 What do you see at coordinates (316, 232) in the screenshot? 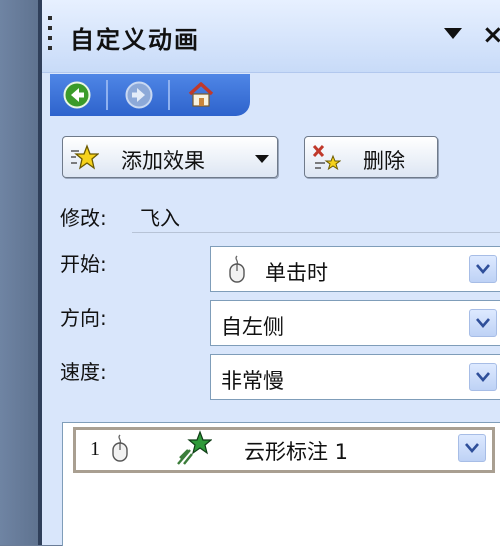
I see `divider` at bounding box center [316, 232].